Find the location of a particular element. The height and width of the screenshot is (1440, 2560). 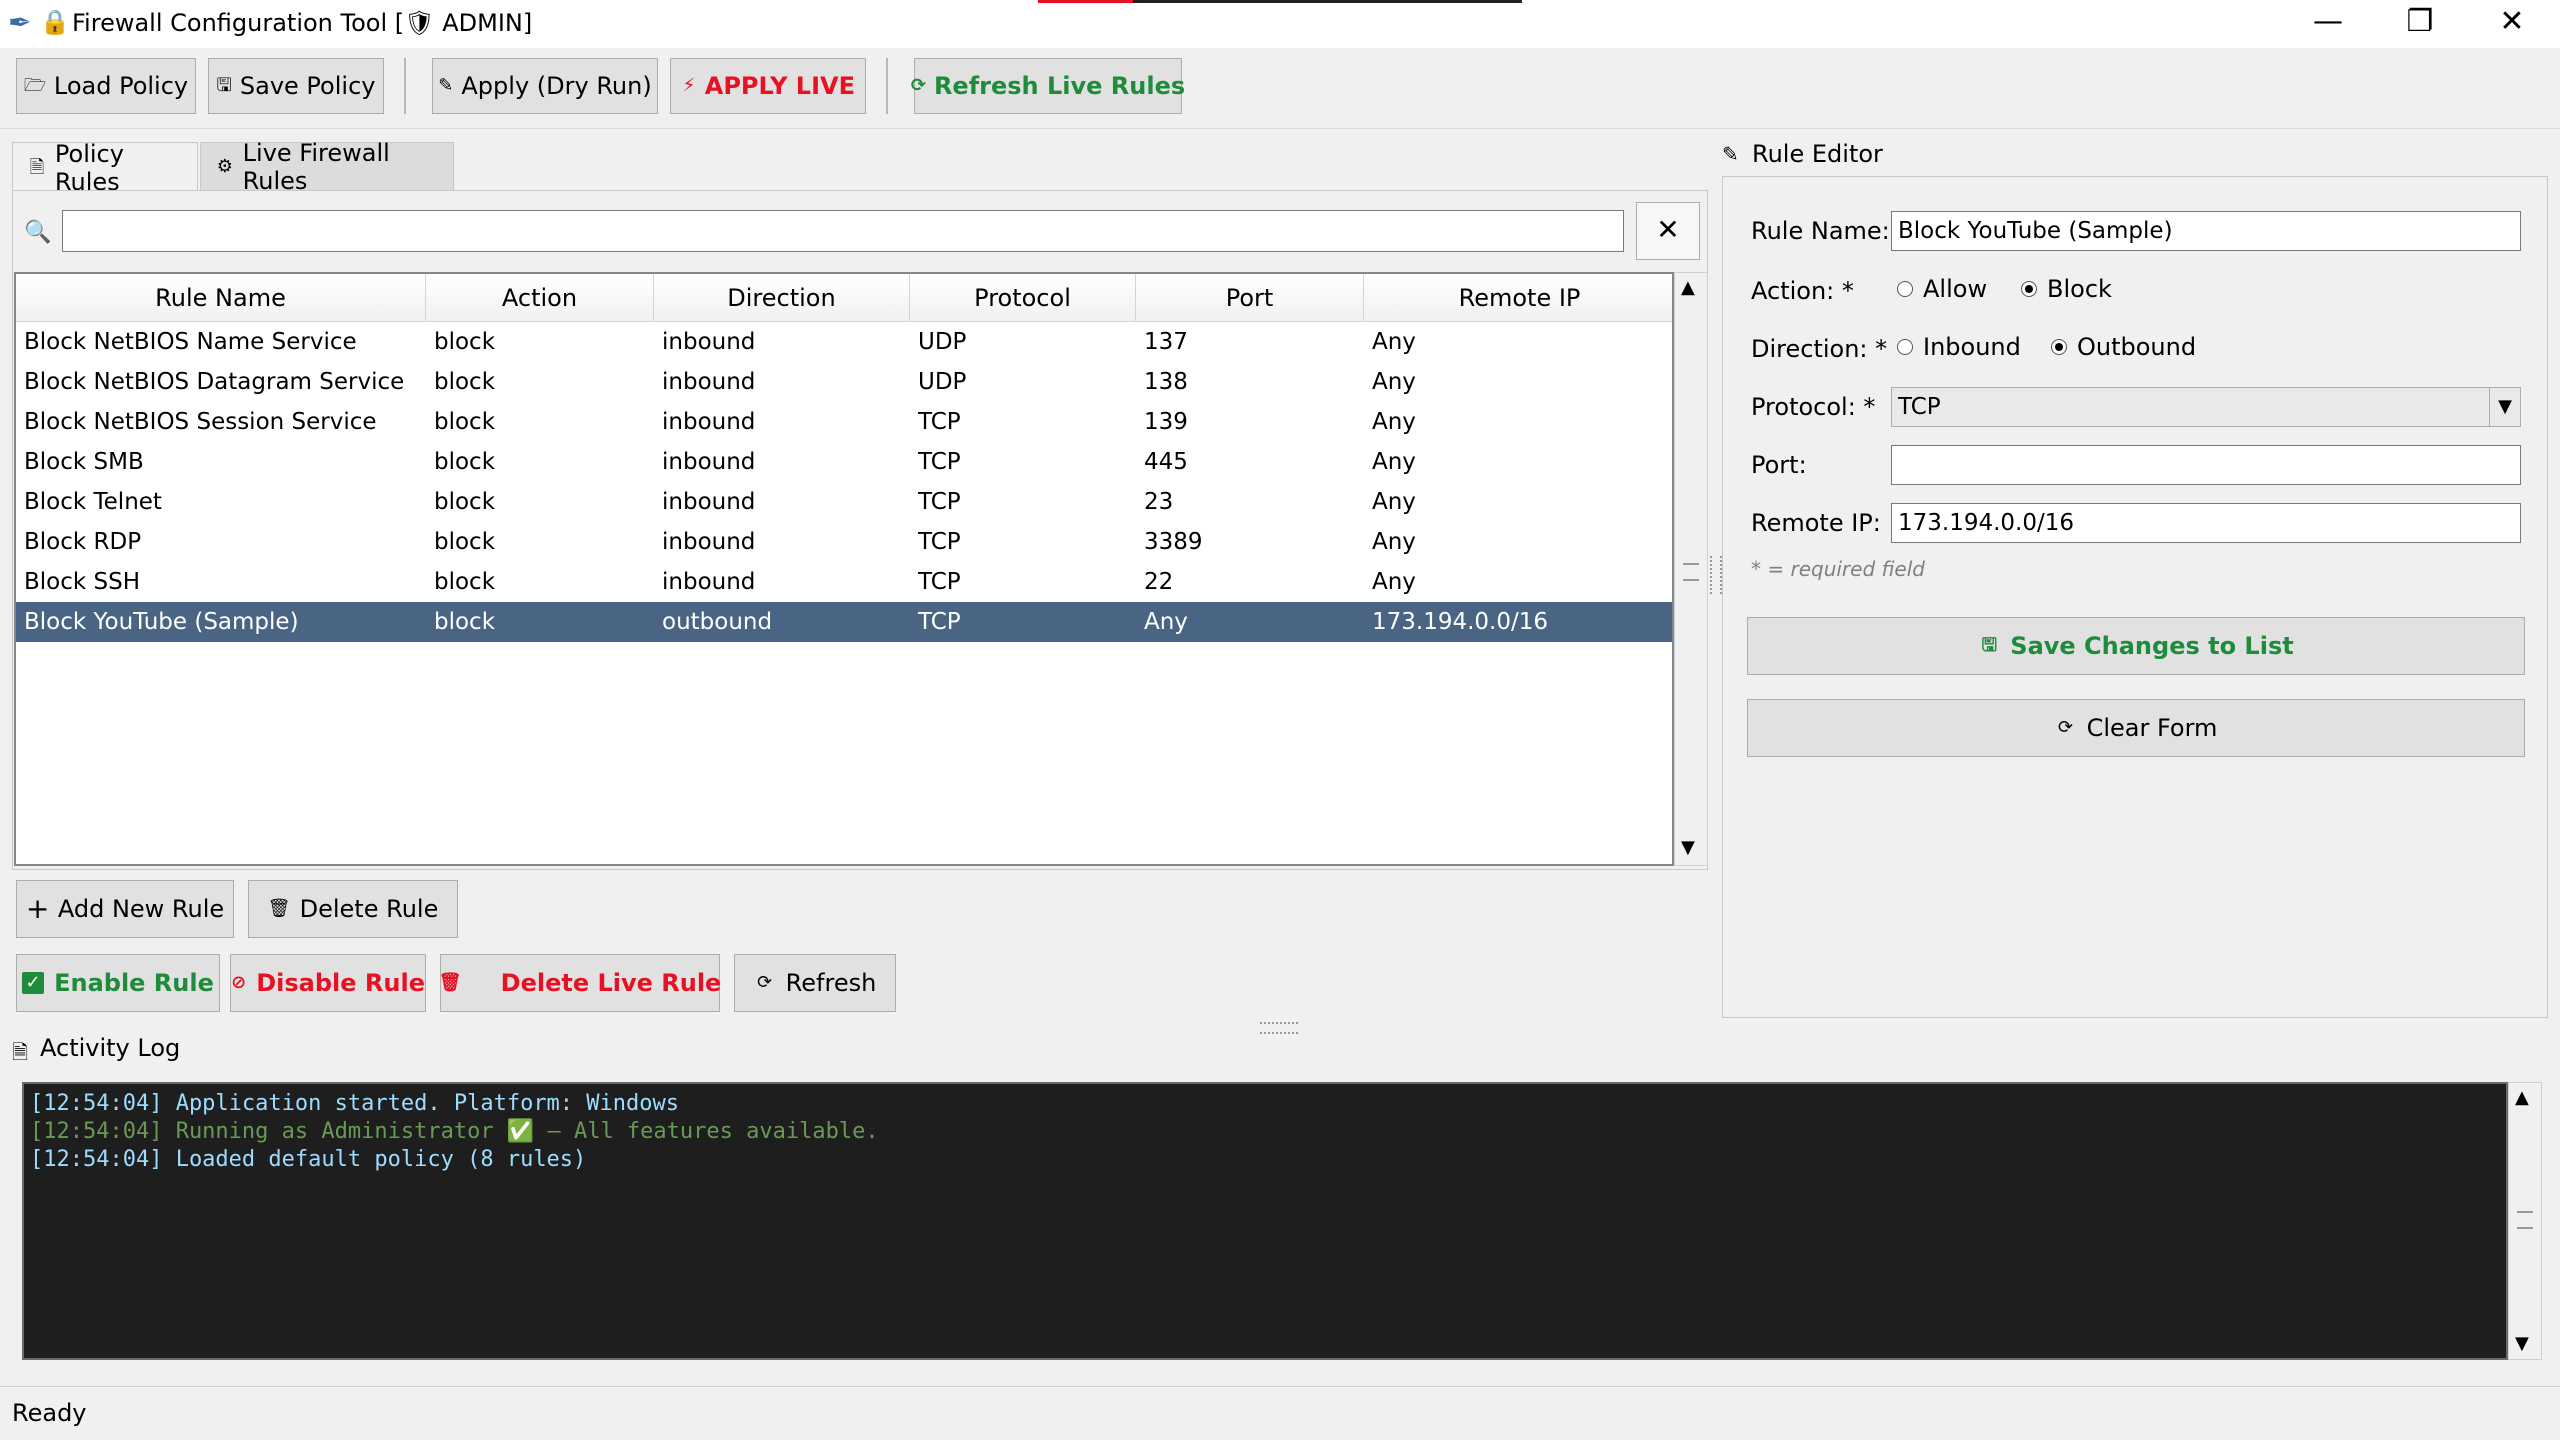

table-cell: 173.194.0.0/16 is located at coordinates (1460, 622).